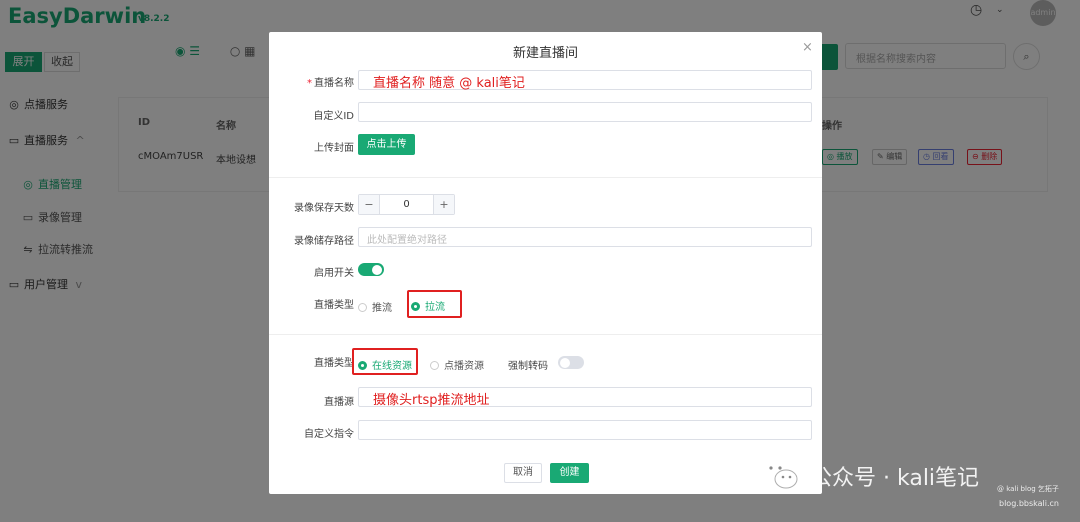 Image resolution: width=1080 pixels, height=522 pixels. Describe the element at coordinates (585, 80) in the screenshot. I see `name-input: 直播名称 随意 @ kali笔记` at that location.